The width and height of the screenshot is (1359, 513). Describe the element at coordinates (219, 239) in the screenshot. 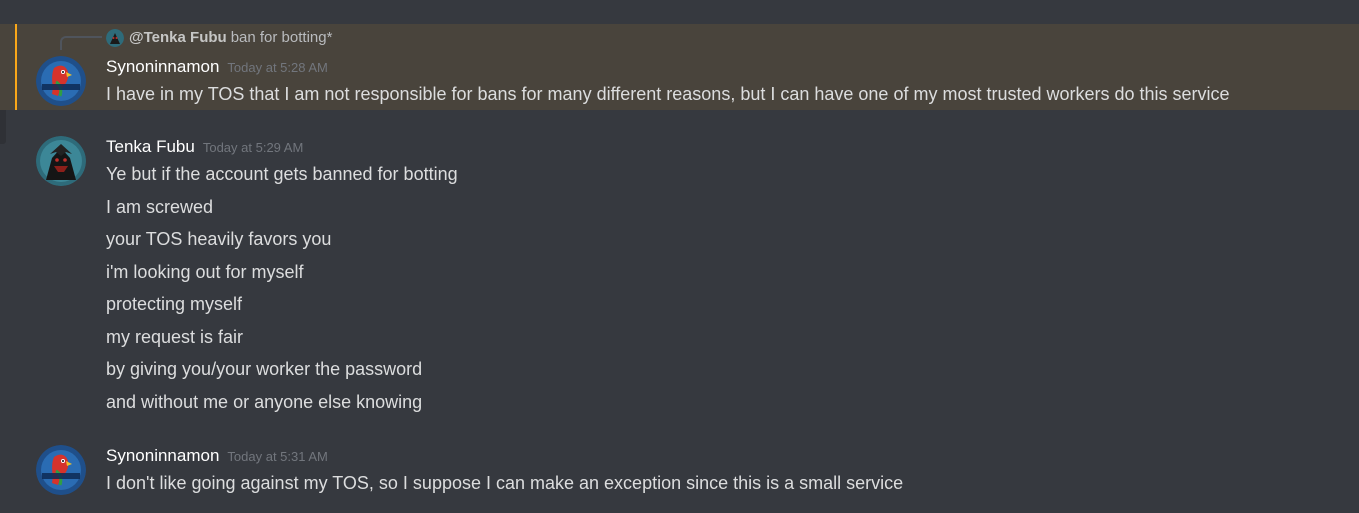

I see `message-text: your TOS heavily favors you` at that location.